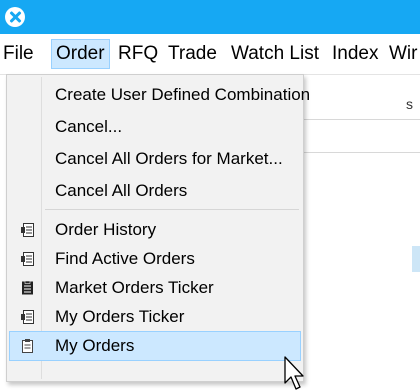 The width and height of the screenshot is (420, 392). What do you see at coordinates (138, 54) in the screenshot?
I see `menu-rfq: RFQ` at bounding box center [138, 54].